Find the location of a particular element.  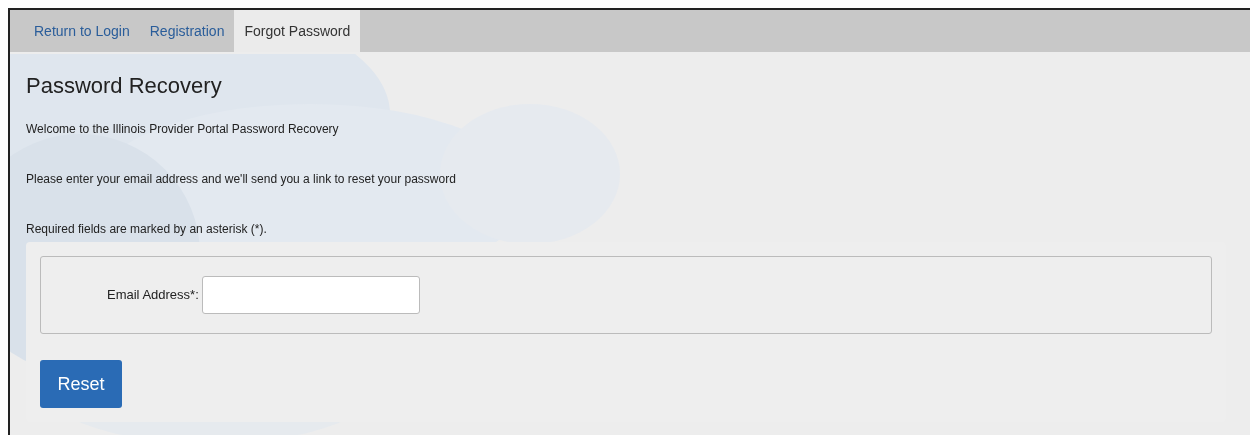

tab: Forgot Password is located at coordinates (297, 31).